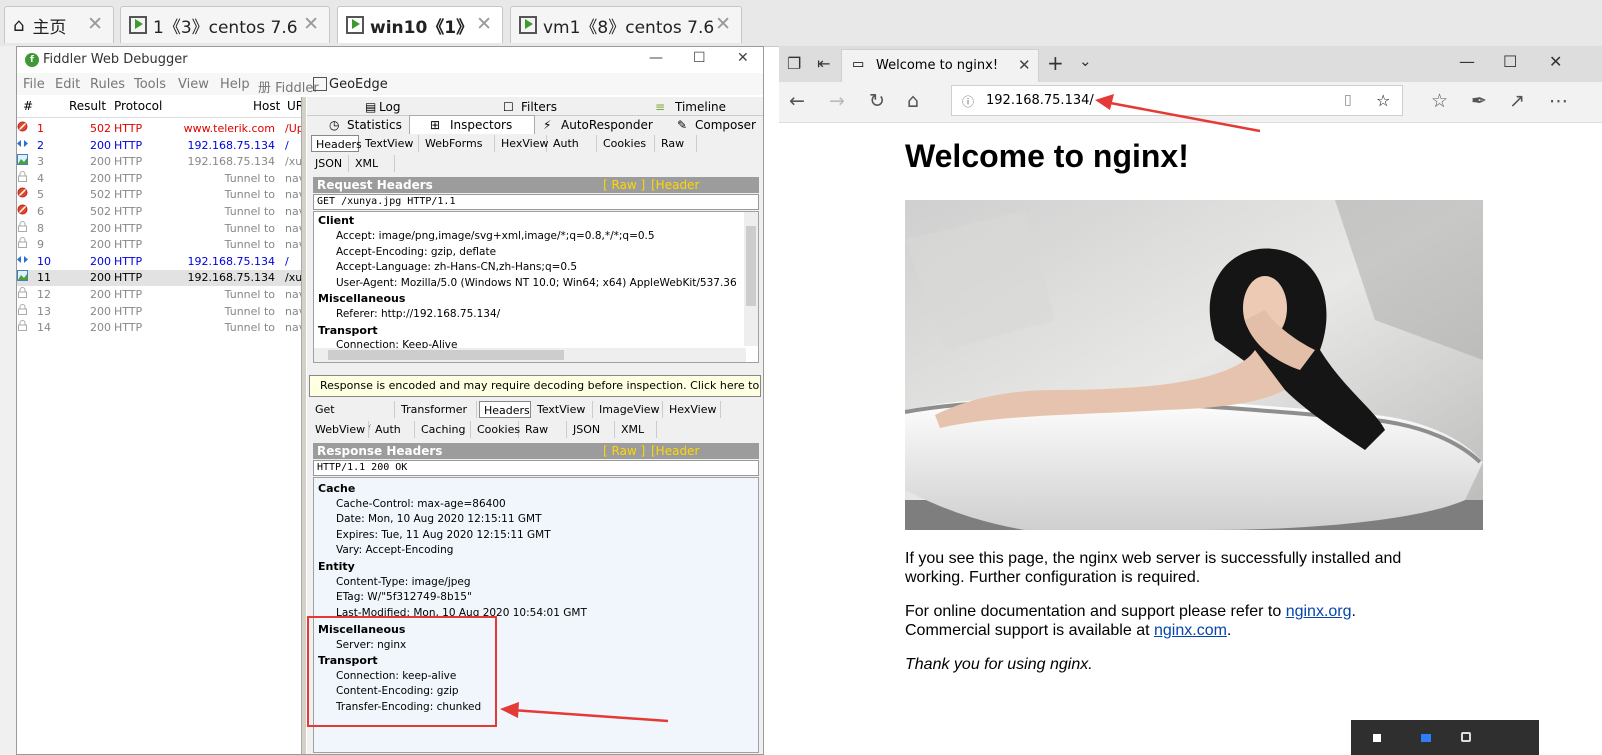 The width and height of the screenshot is (1602, 755). Describe the element at coordinates (1104, 102) in the screenshot. I see `arrow-head-address` at that location.